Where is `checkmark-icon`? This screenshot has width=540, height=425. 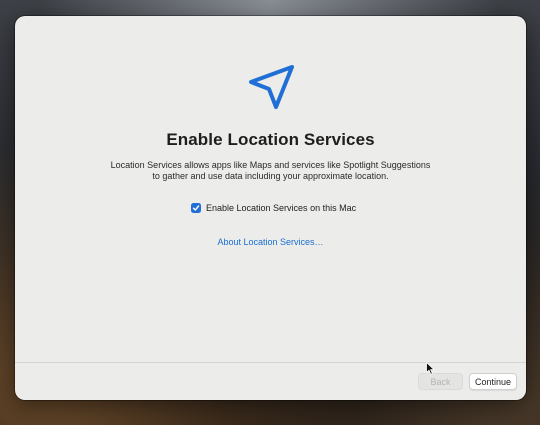 checkmark-icon is located at coordinates (196, 208).